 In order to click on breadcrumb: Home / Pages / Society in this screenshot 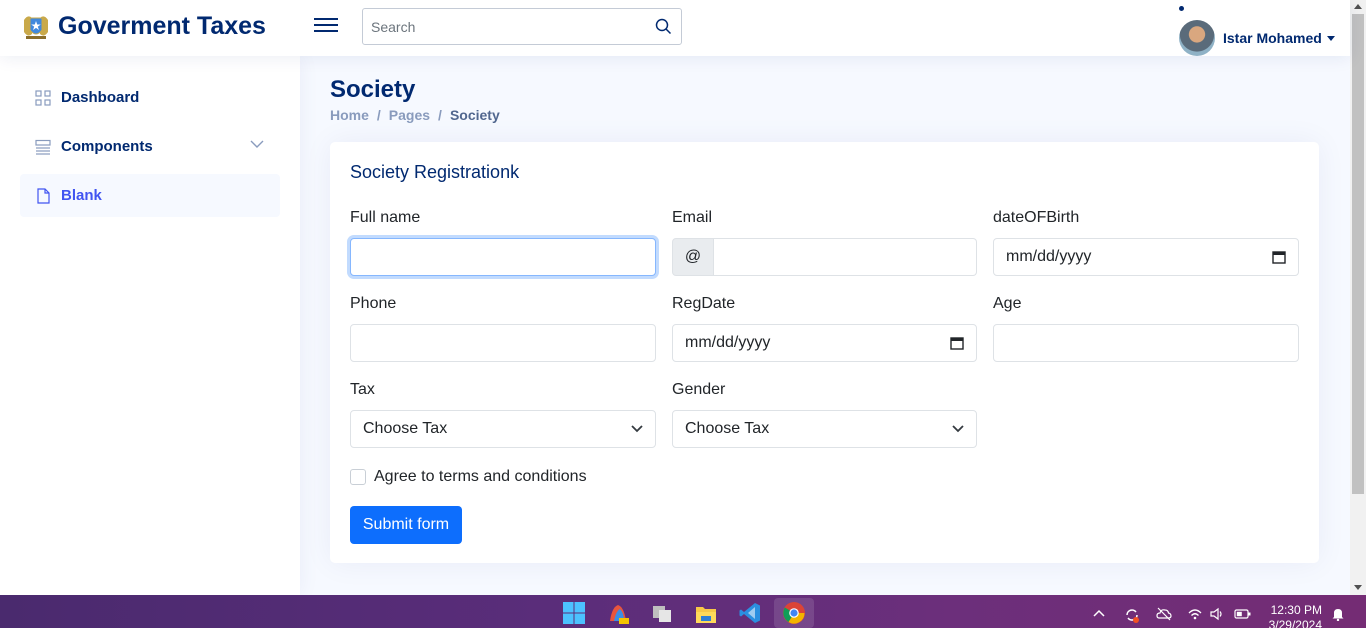, I will do `click(415, 115)`.